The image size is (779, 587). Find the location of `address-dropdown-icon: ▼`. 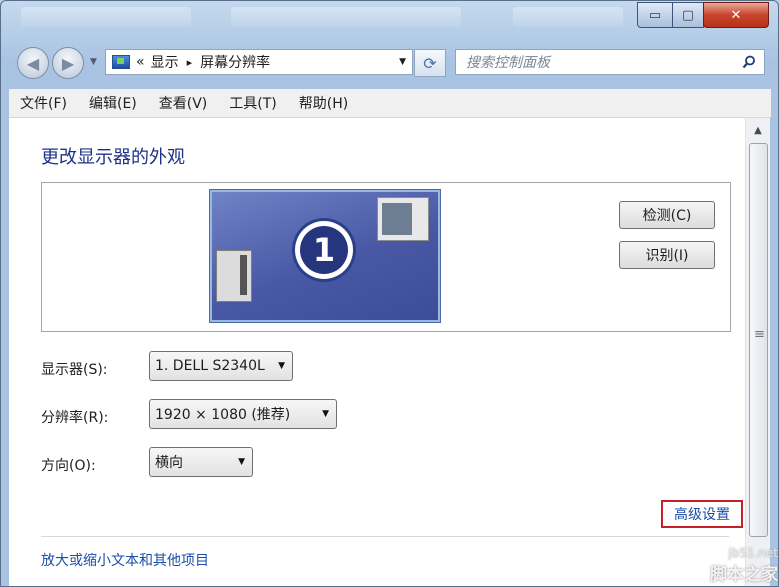

address-dropdown-icon: ▼ is located at coordinates (402, 62).